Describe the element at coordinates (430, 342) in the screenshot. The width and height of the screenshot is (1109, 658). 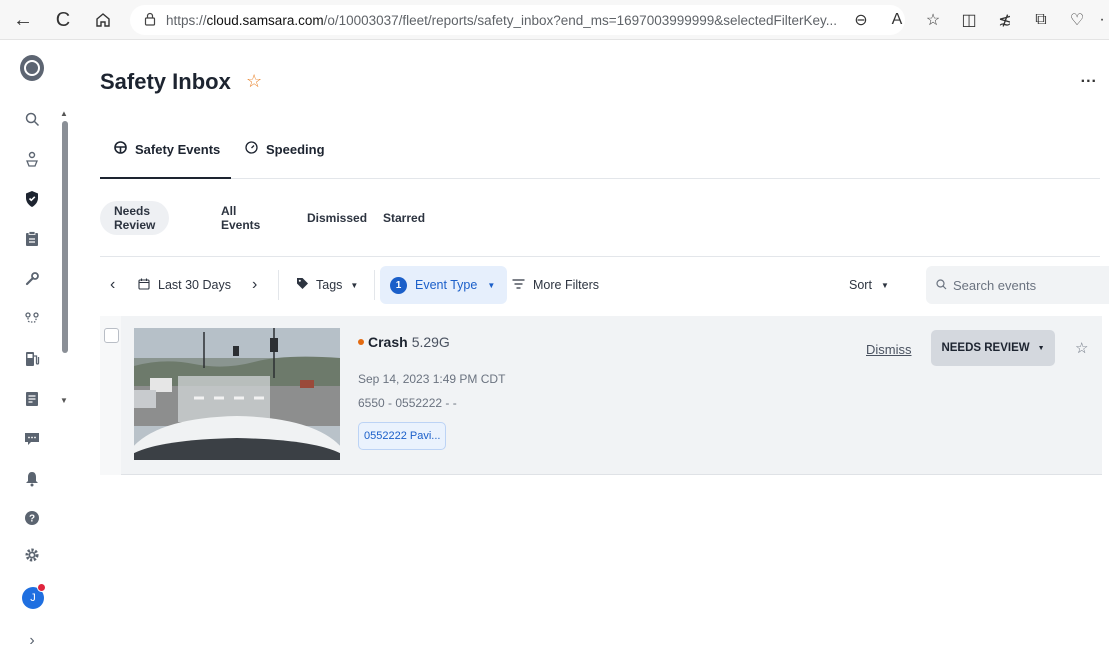
I see `event-gforce: 5.29G` at that location.